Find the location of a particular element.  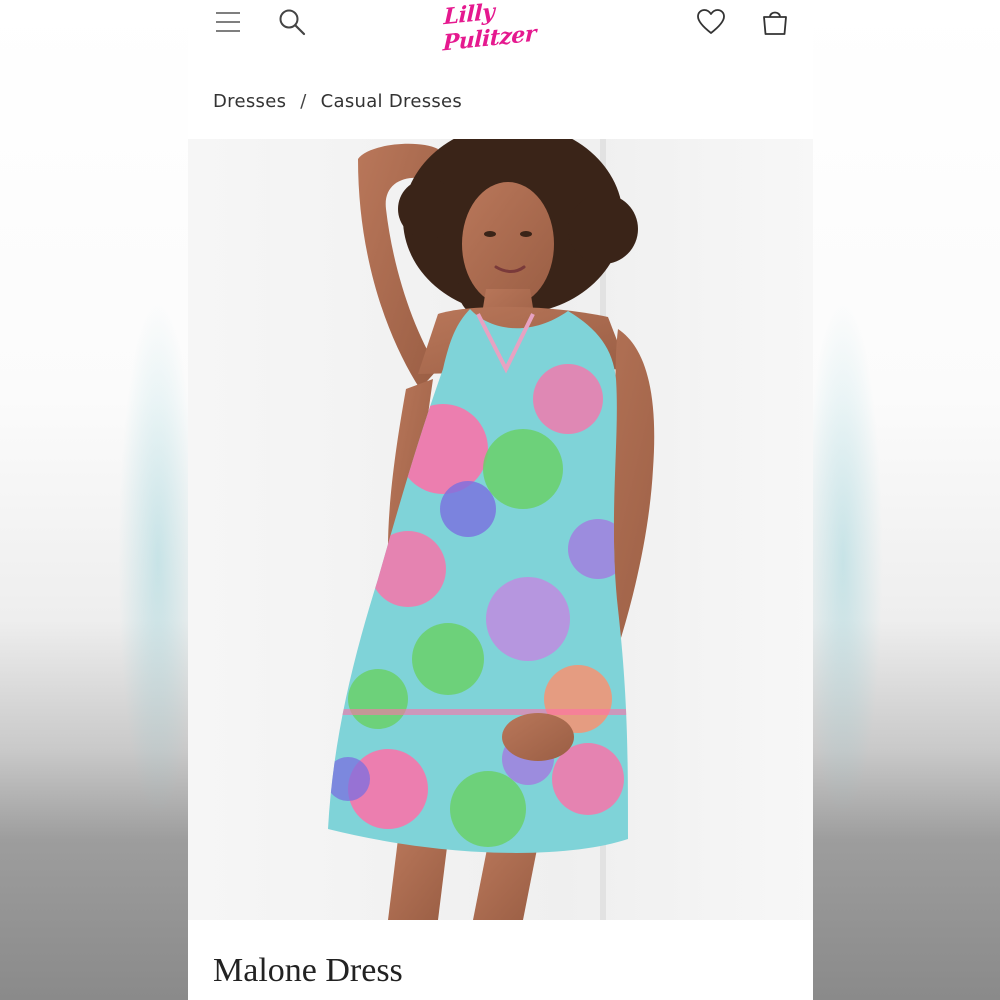

breadcrumb: Dresses / Casual Dresses is located at coordinates (337, 101).